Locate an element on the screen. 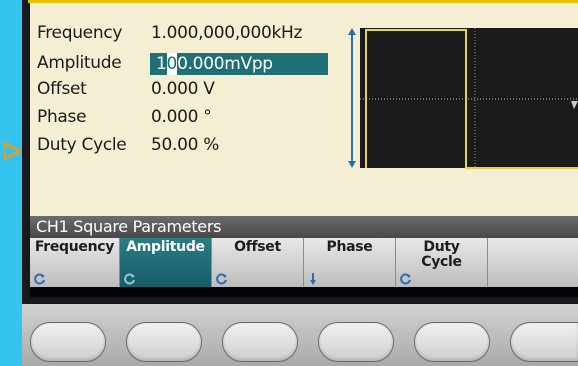 Image resolution: width=578 pixels, height=366 pixels. marker-arrow-up-icon is located at coordinates (352, 31).